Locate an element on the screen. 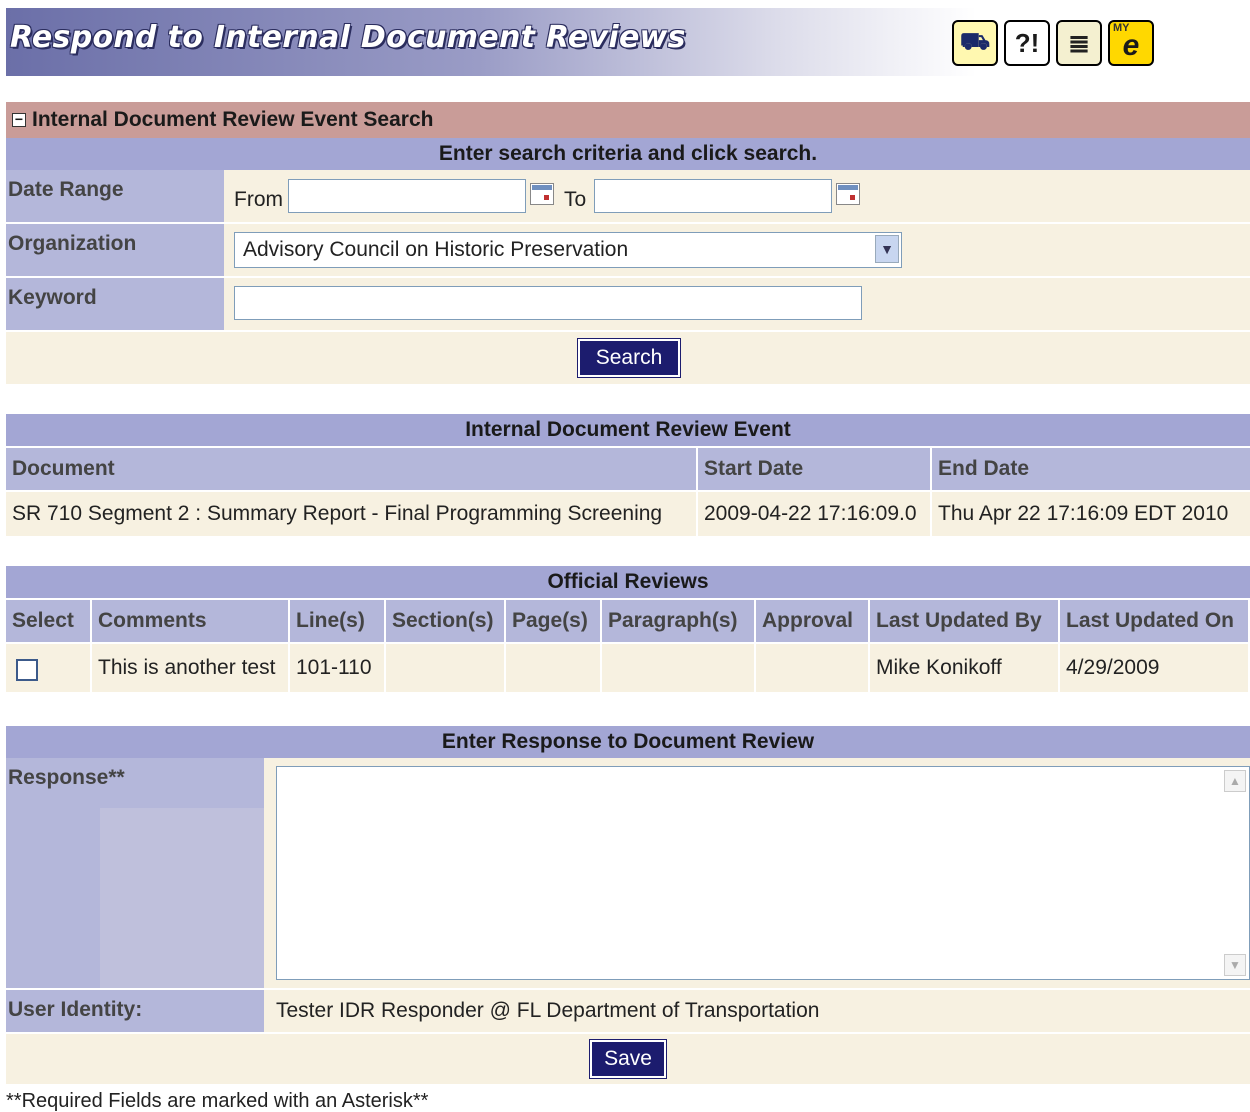 Image resolution: width=1250 pixels, height=1112 pixels. search-section-title-text: Internal Document Review Event Search is located at coordinates (233, 119).